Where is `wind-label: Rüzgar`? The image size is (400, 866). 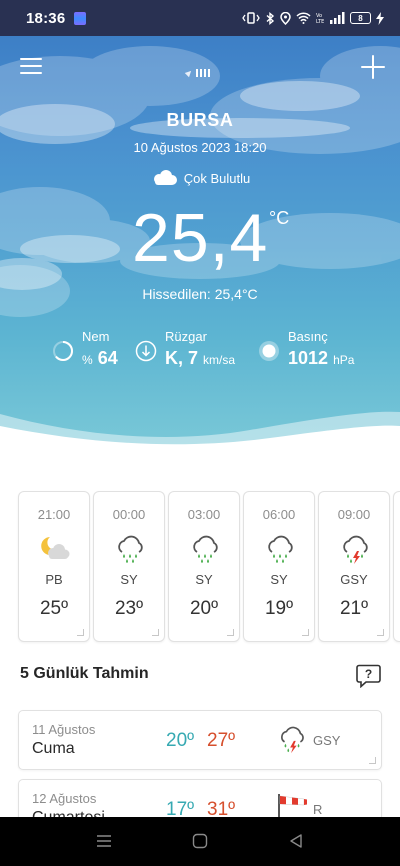 wind-label: Rüzgar is located at coordinates (186, 336).